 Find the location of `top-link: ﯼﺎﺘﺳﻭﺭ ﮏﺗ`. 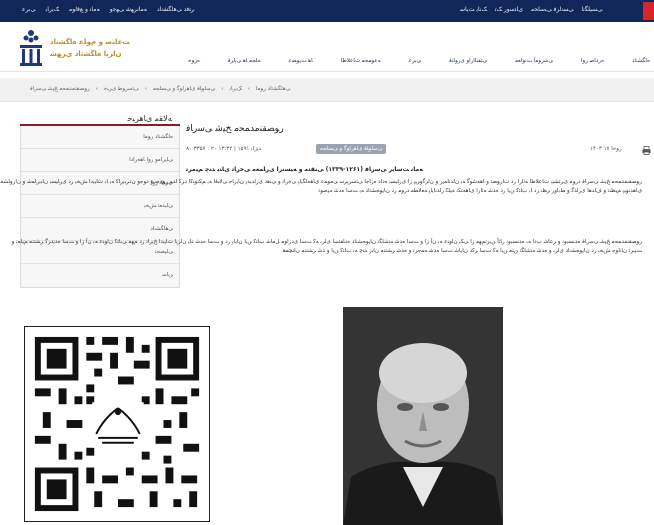

top-link: ﯼﺎﺘﺳﻭﺭ ﮏﺗ is located at coordinates (509, 9).